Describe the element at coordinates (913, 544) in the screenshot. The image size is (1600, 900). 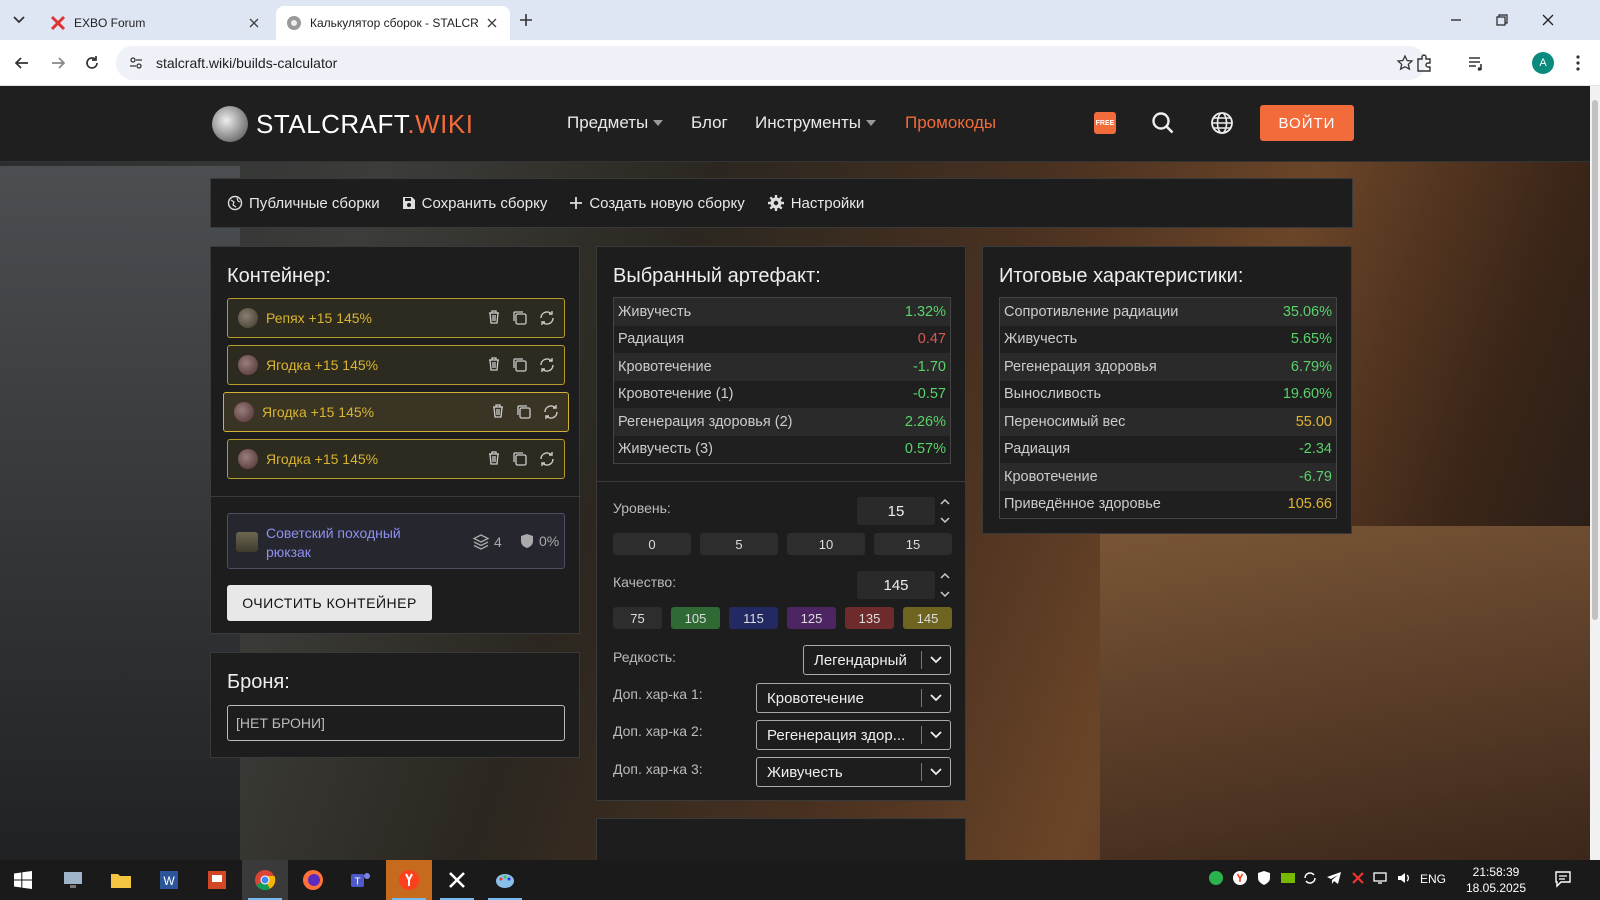
I see `level-preset-button: 15` at that location.